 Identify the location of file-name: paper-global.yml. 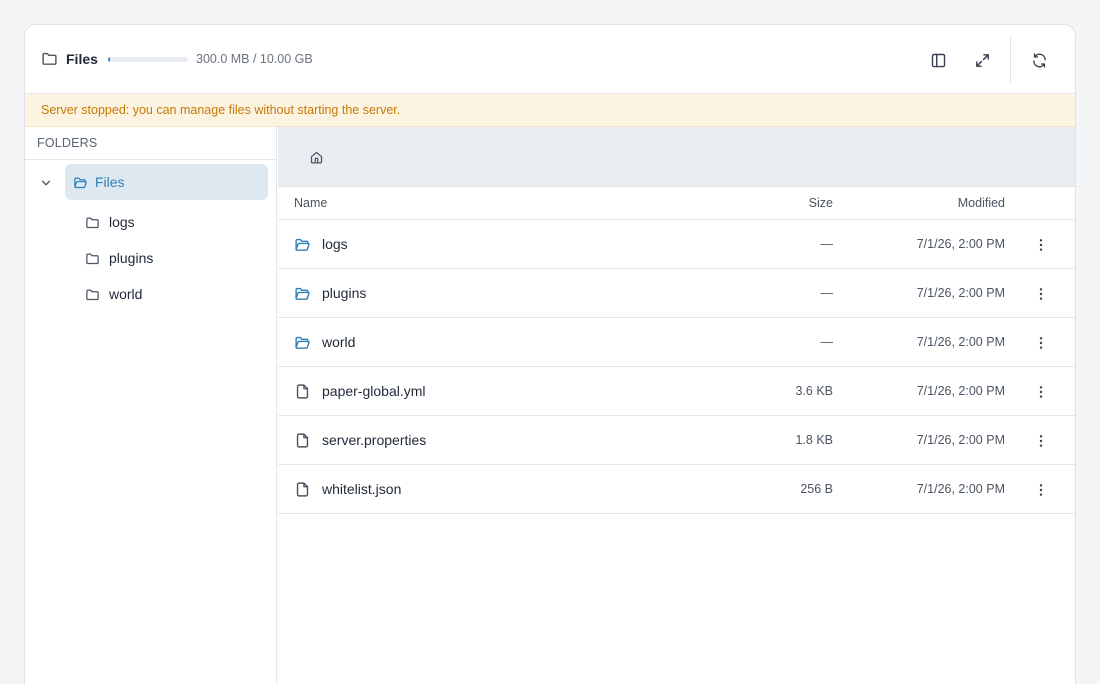
(374, 391).